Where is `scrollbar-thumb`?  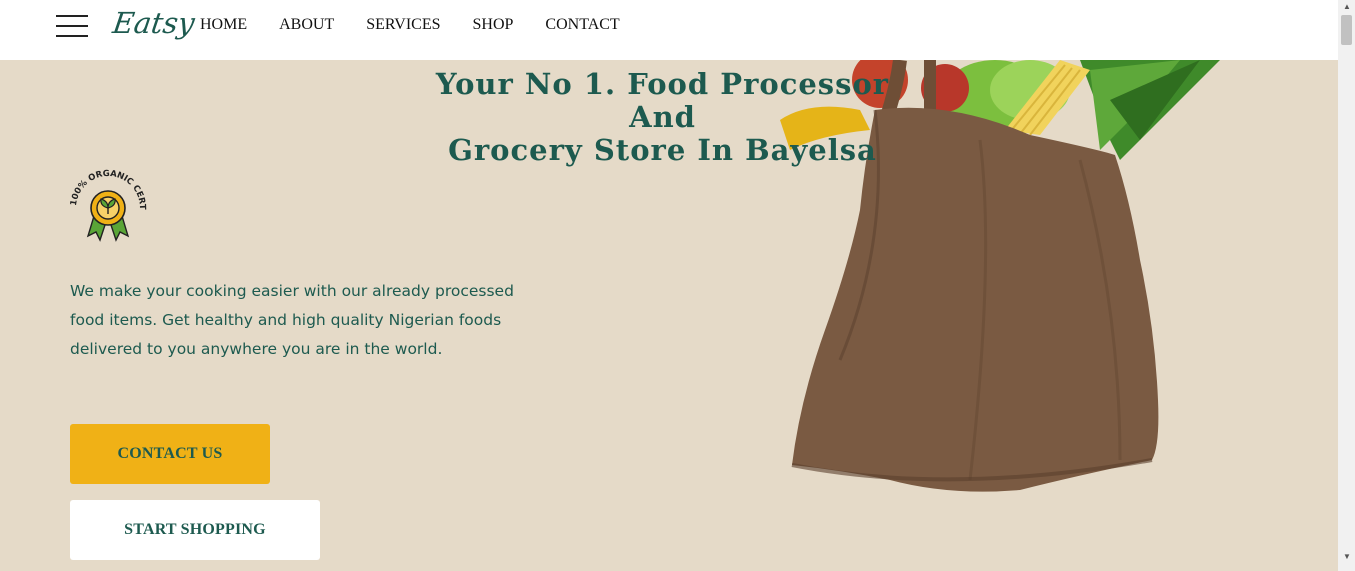
scrollbar-thumb is located at coordinates (1346, 30).